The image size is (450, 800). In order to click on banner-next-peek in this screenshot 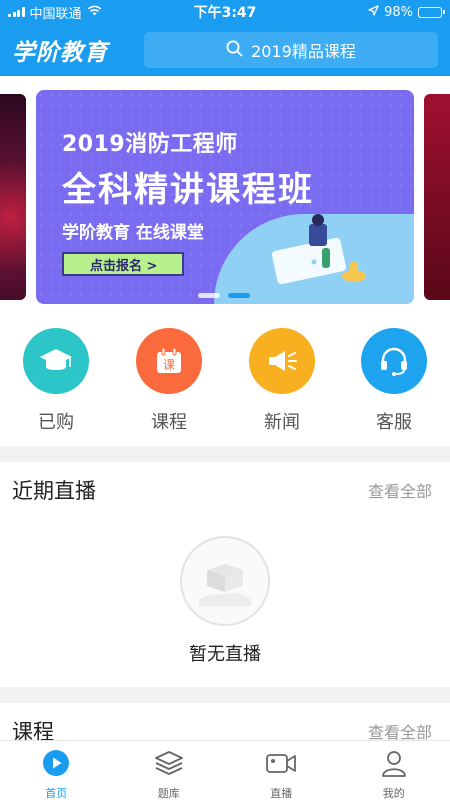, I will do `click(437, 197)`.